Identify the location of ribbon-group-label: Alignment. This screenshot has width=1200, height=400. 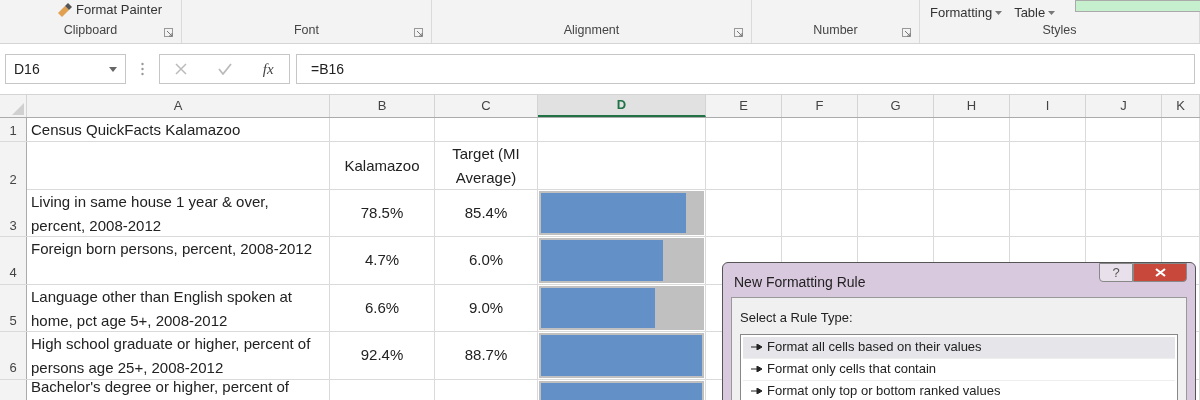
(591, 31).